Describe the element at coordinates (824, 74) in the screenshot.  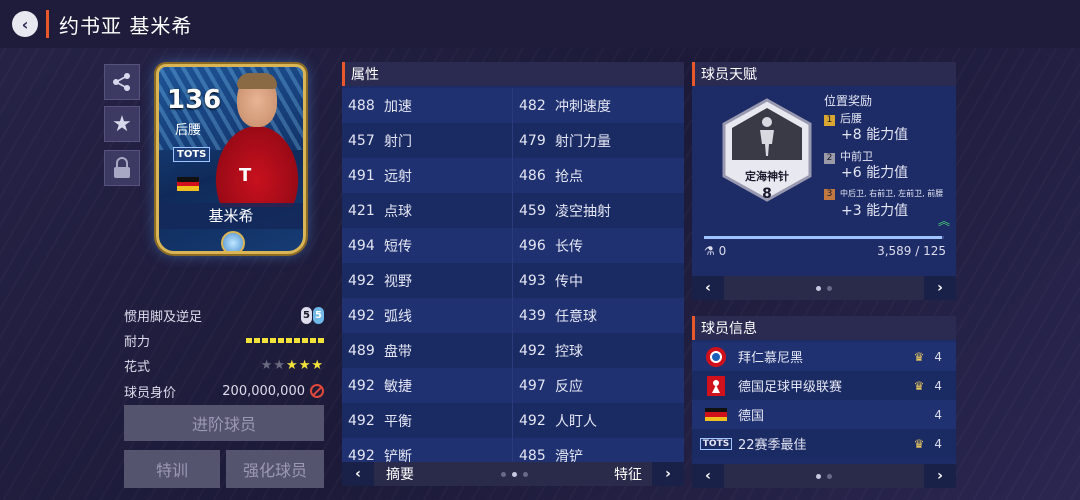
I see `talent-header: 球员天赋` at that location.